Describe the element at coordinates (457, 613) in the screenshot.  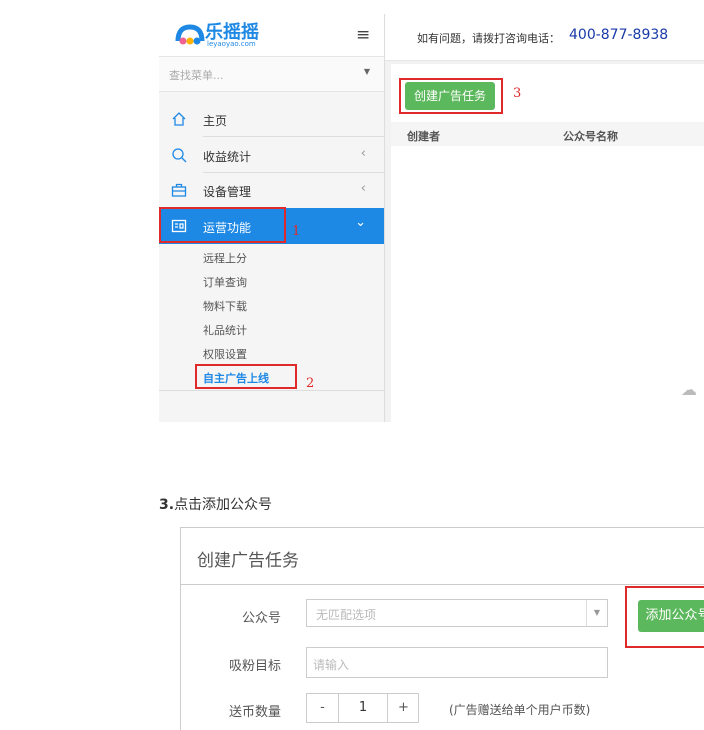
I see `account-select: 无匹配选项 ▼` at that location.